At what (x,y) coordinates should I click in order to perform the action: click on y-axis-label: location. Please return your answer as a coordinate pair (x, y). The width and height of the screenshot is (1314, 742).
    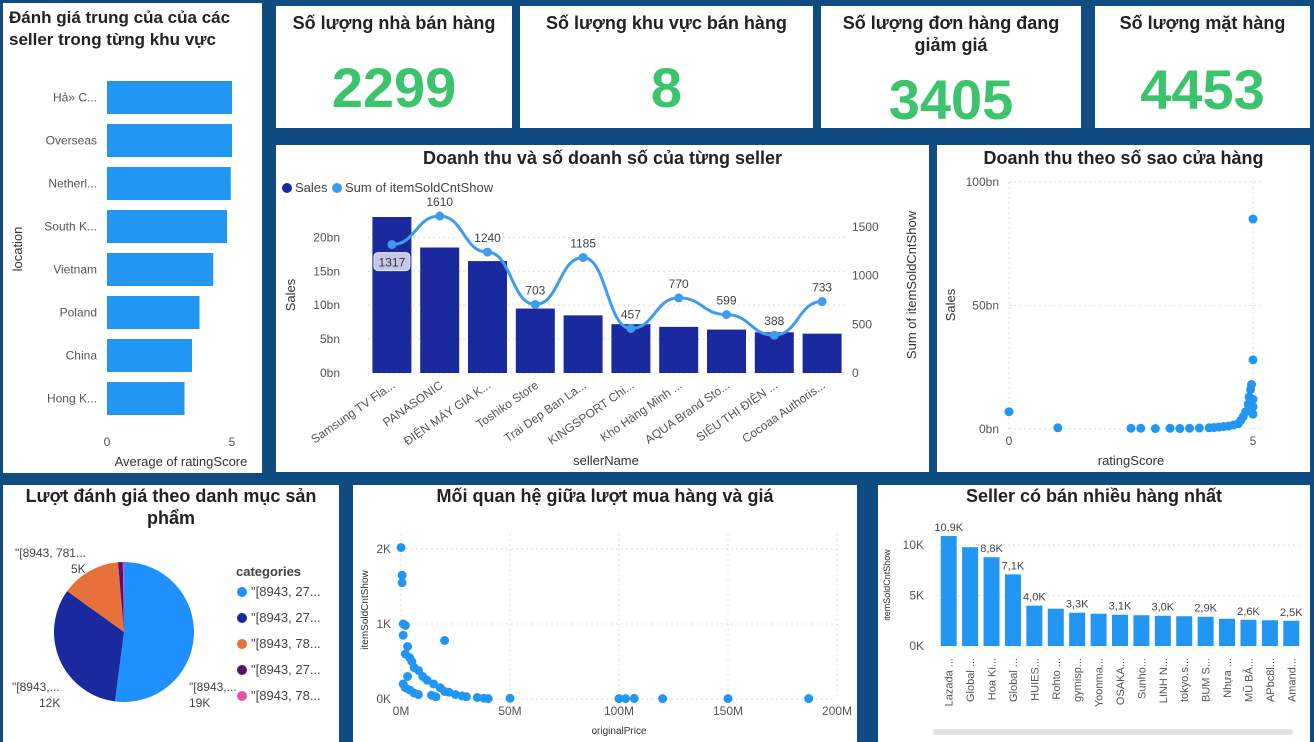
    Looking at the image, I should click on (17, 249).